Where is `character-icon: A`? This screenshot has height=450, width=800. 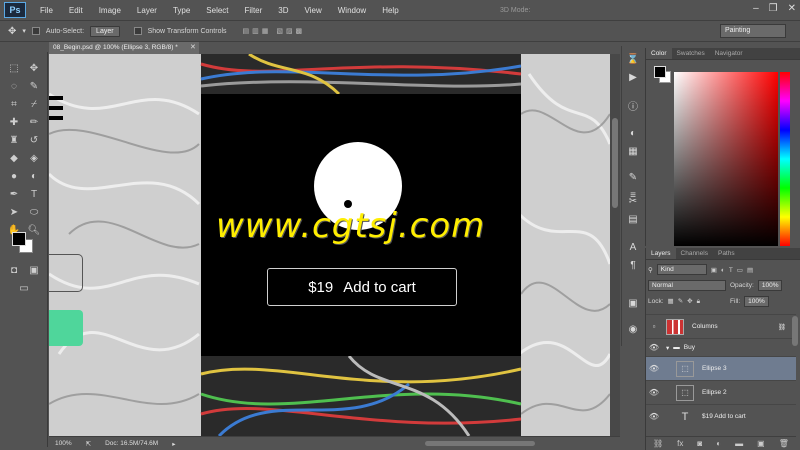
character-icon: A is located at coordinates (633, 247).